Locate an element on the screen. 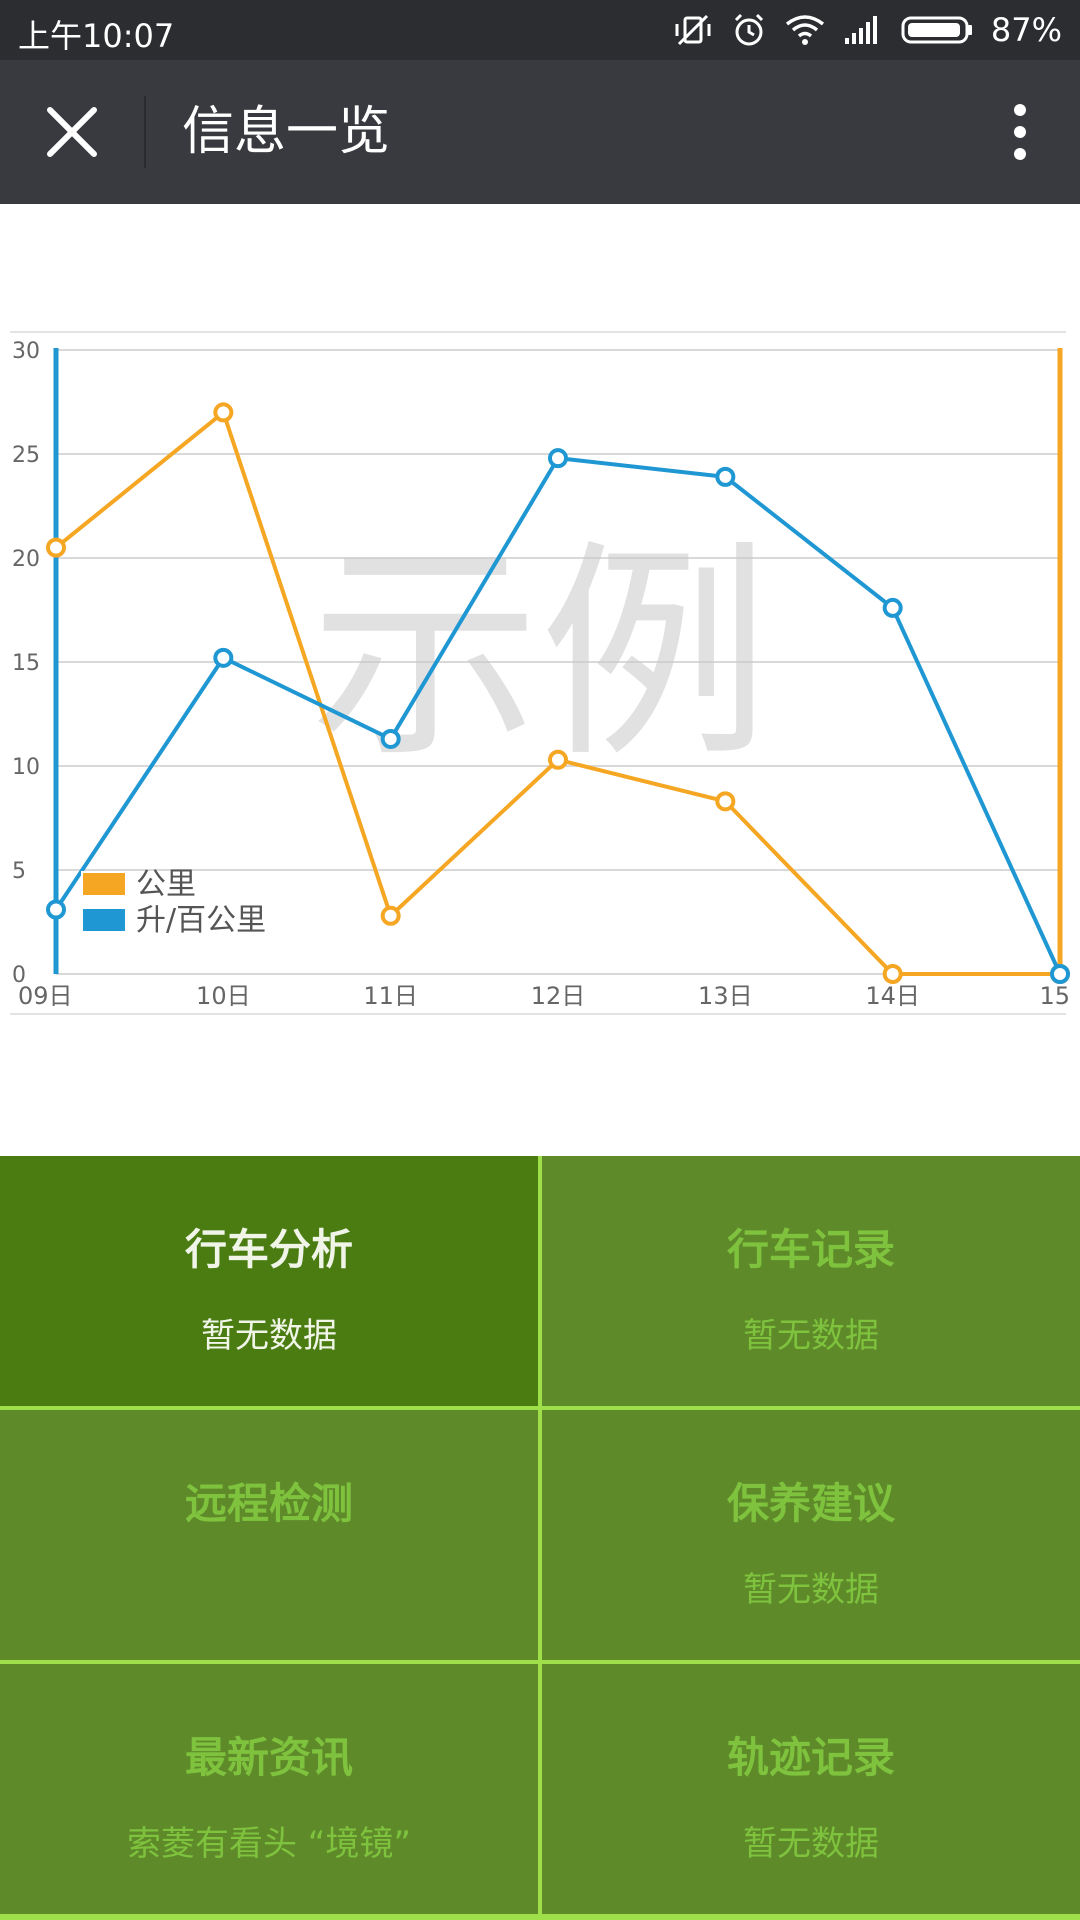  x-tick-label: 13日 is located at coordinates (725, 996).